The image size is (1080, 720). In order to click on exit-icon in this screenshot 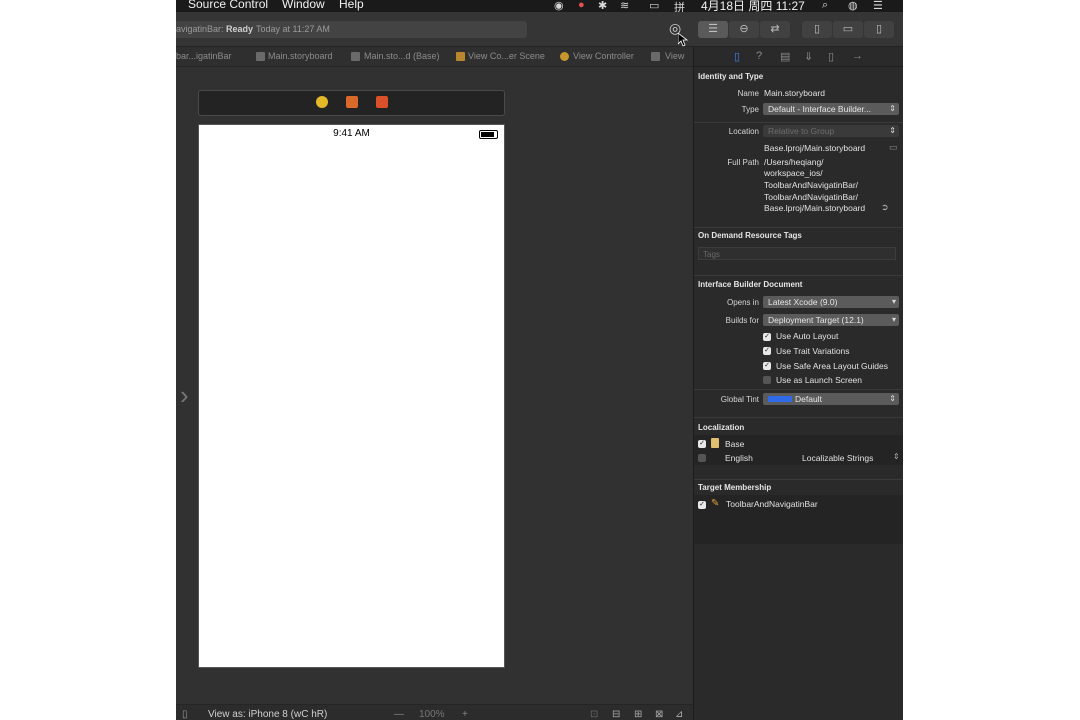, I will do `click(382, 102)`.